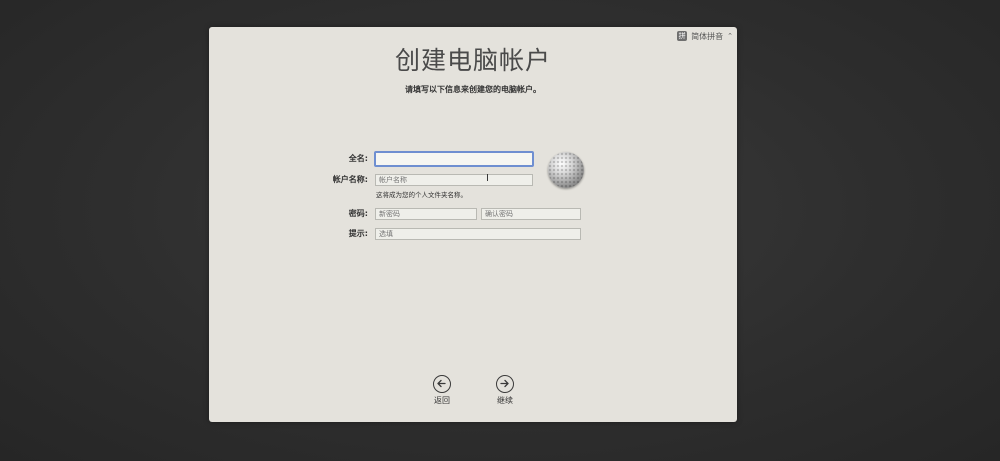  I want to click on back-button: 返回, so click(442, 390).